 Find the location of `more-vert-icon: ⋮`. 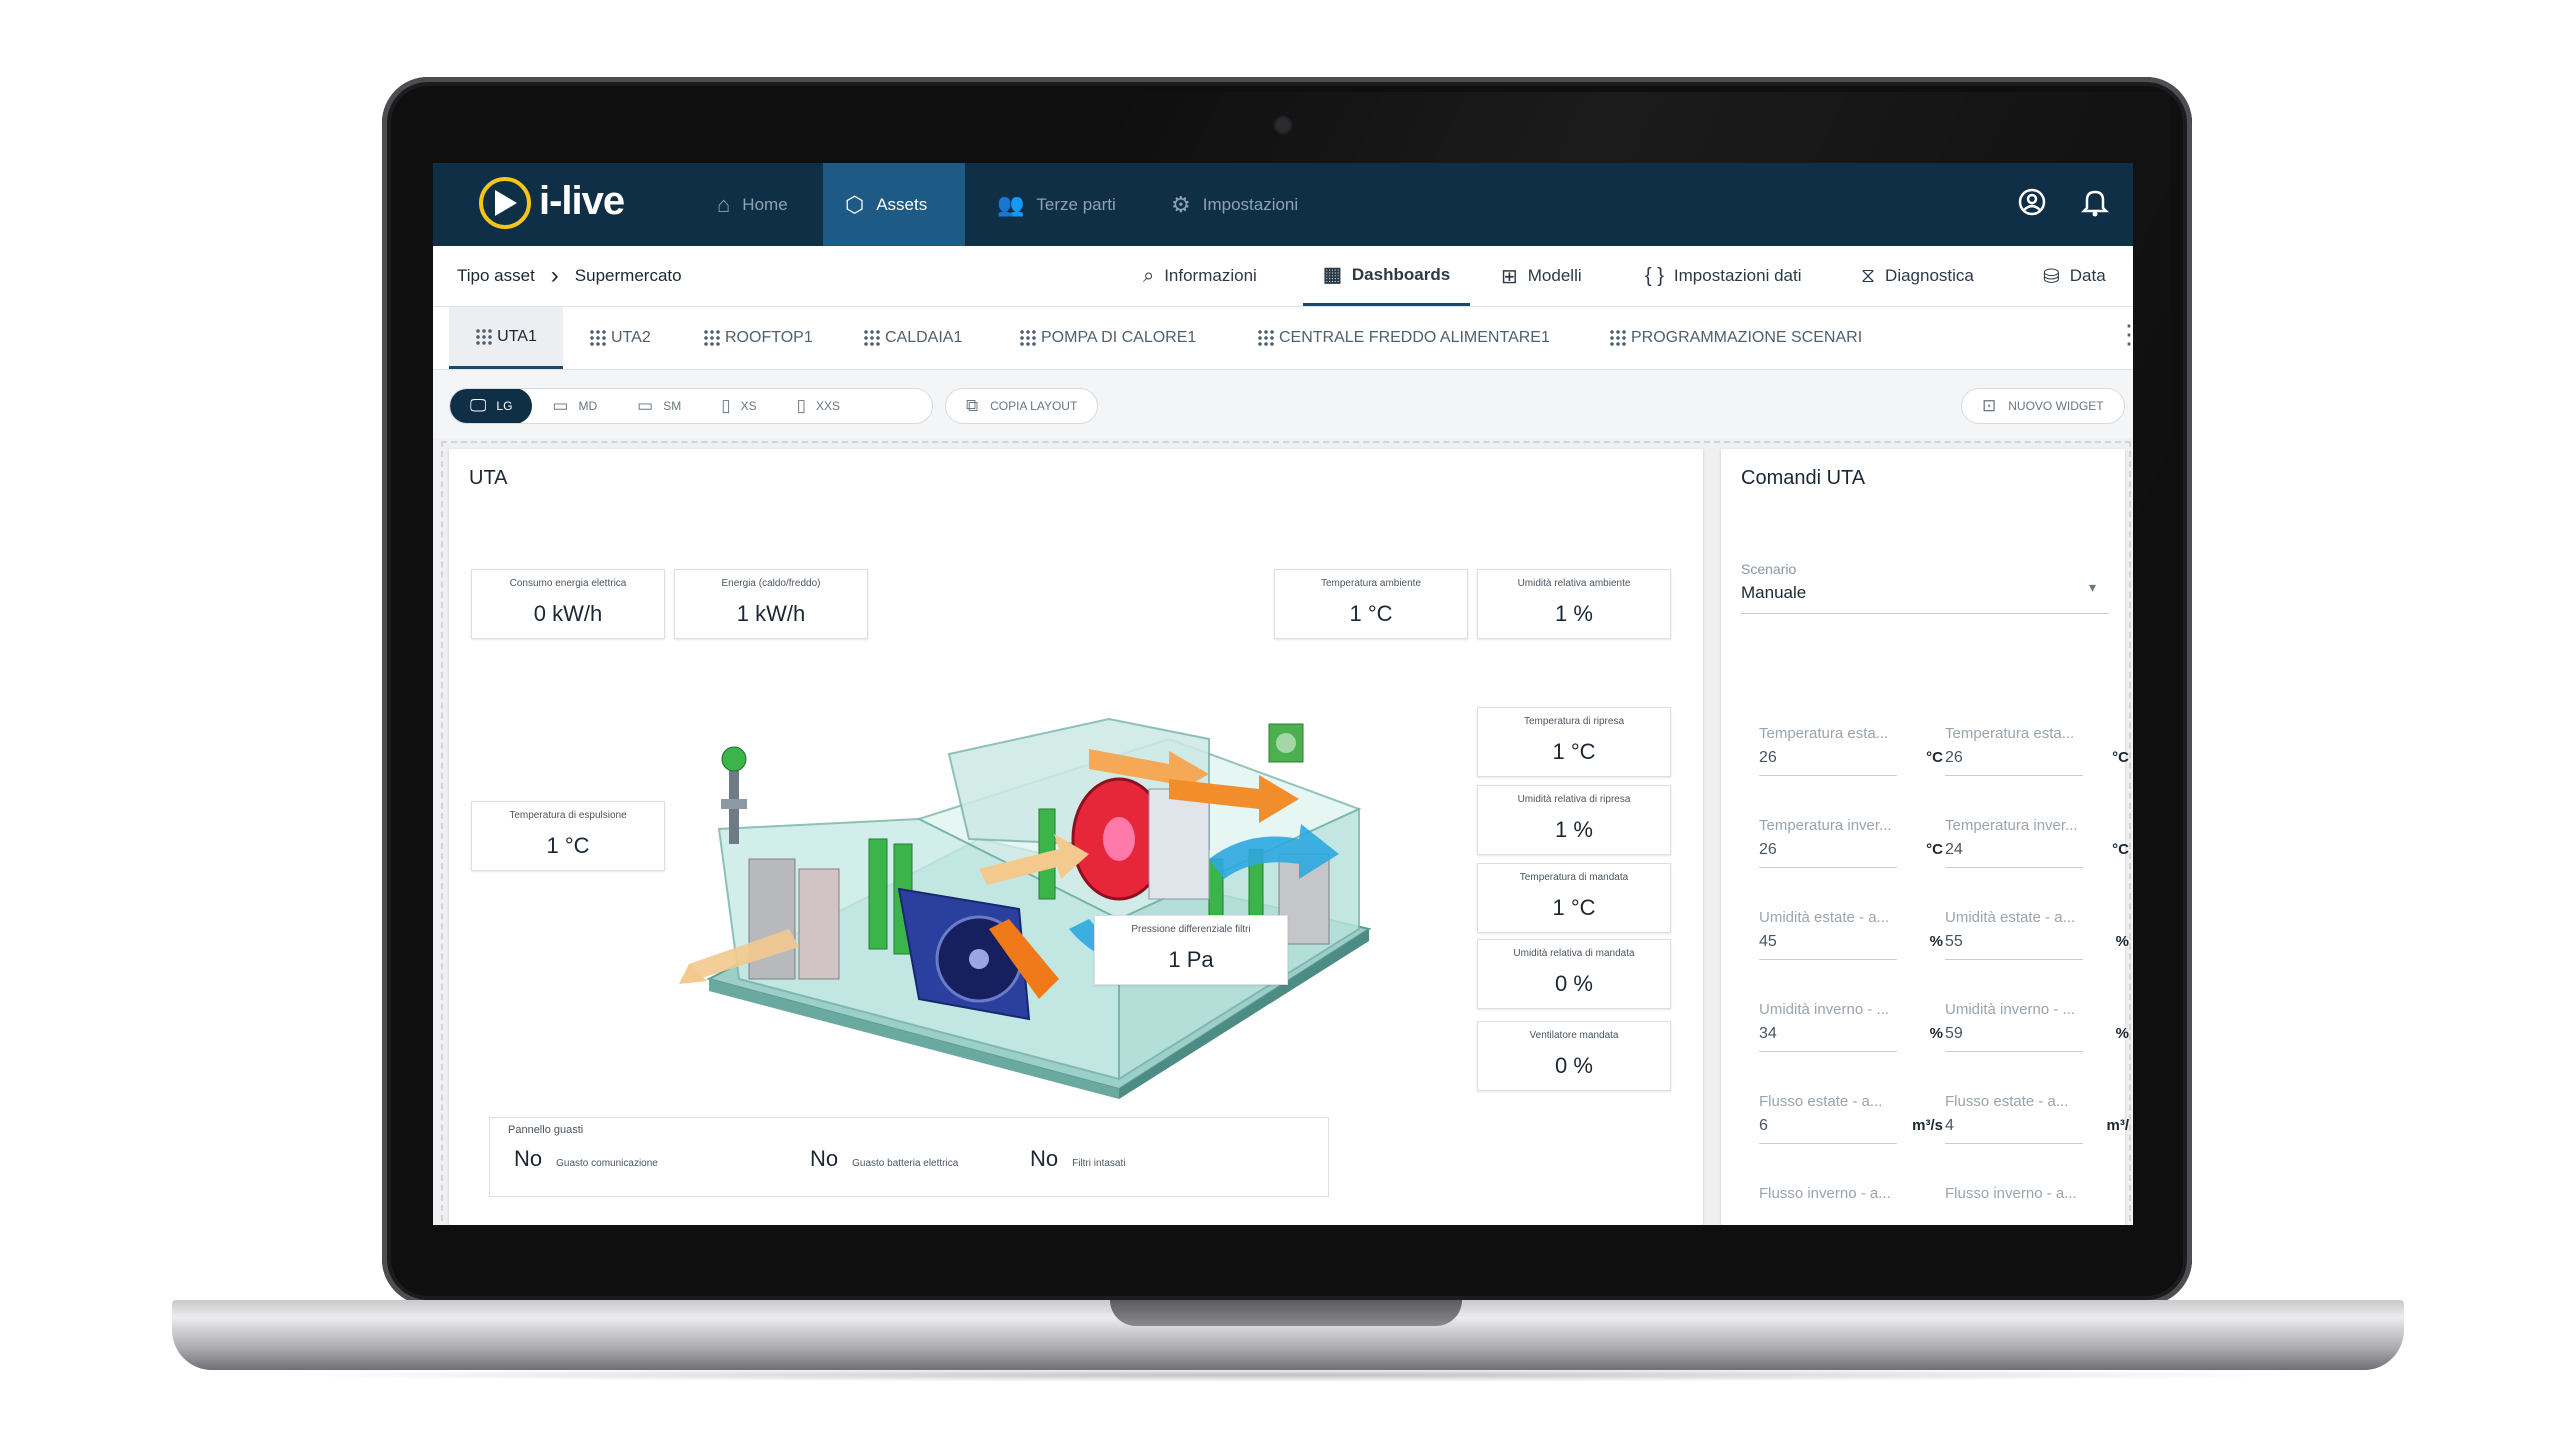

more-vert-icon: ⋮ is located at coordinates (2124, 334).